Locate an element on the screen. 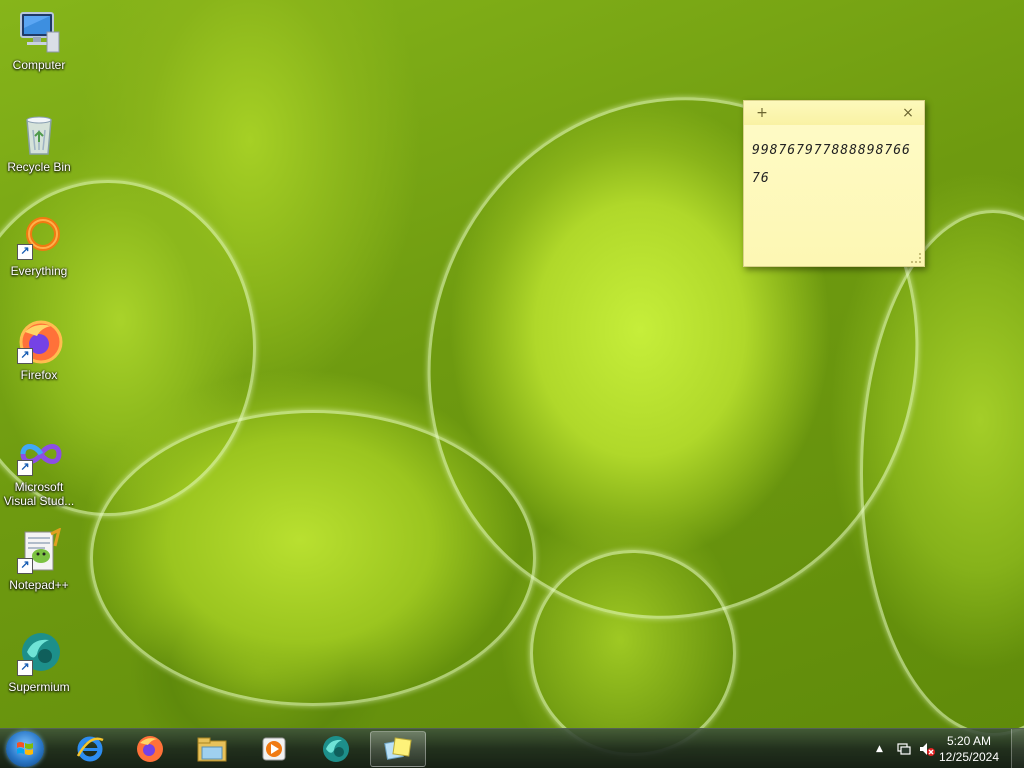 The image size is (1024, 768). windows-logo-icon is located at coordinates (25, 748).